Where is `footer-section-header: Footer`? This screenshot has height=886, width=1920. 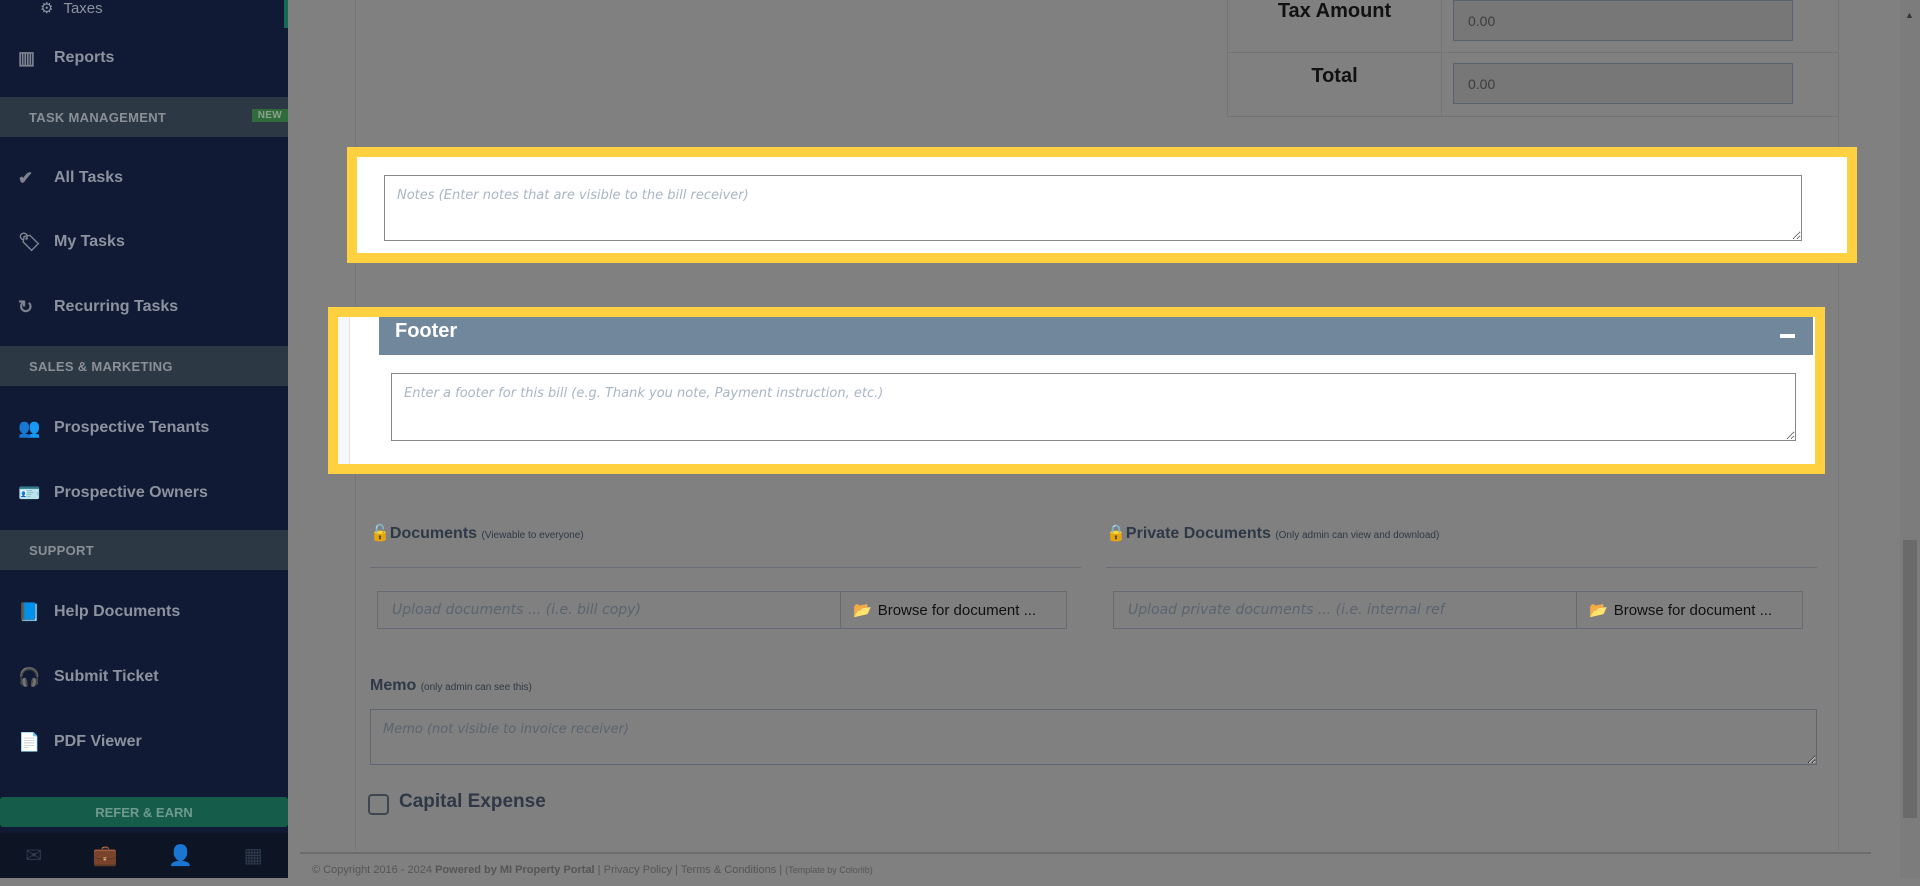 footer-section-header: Footer is located at coordinates (1096, 336).